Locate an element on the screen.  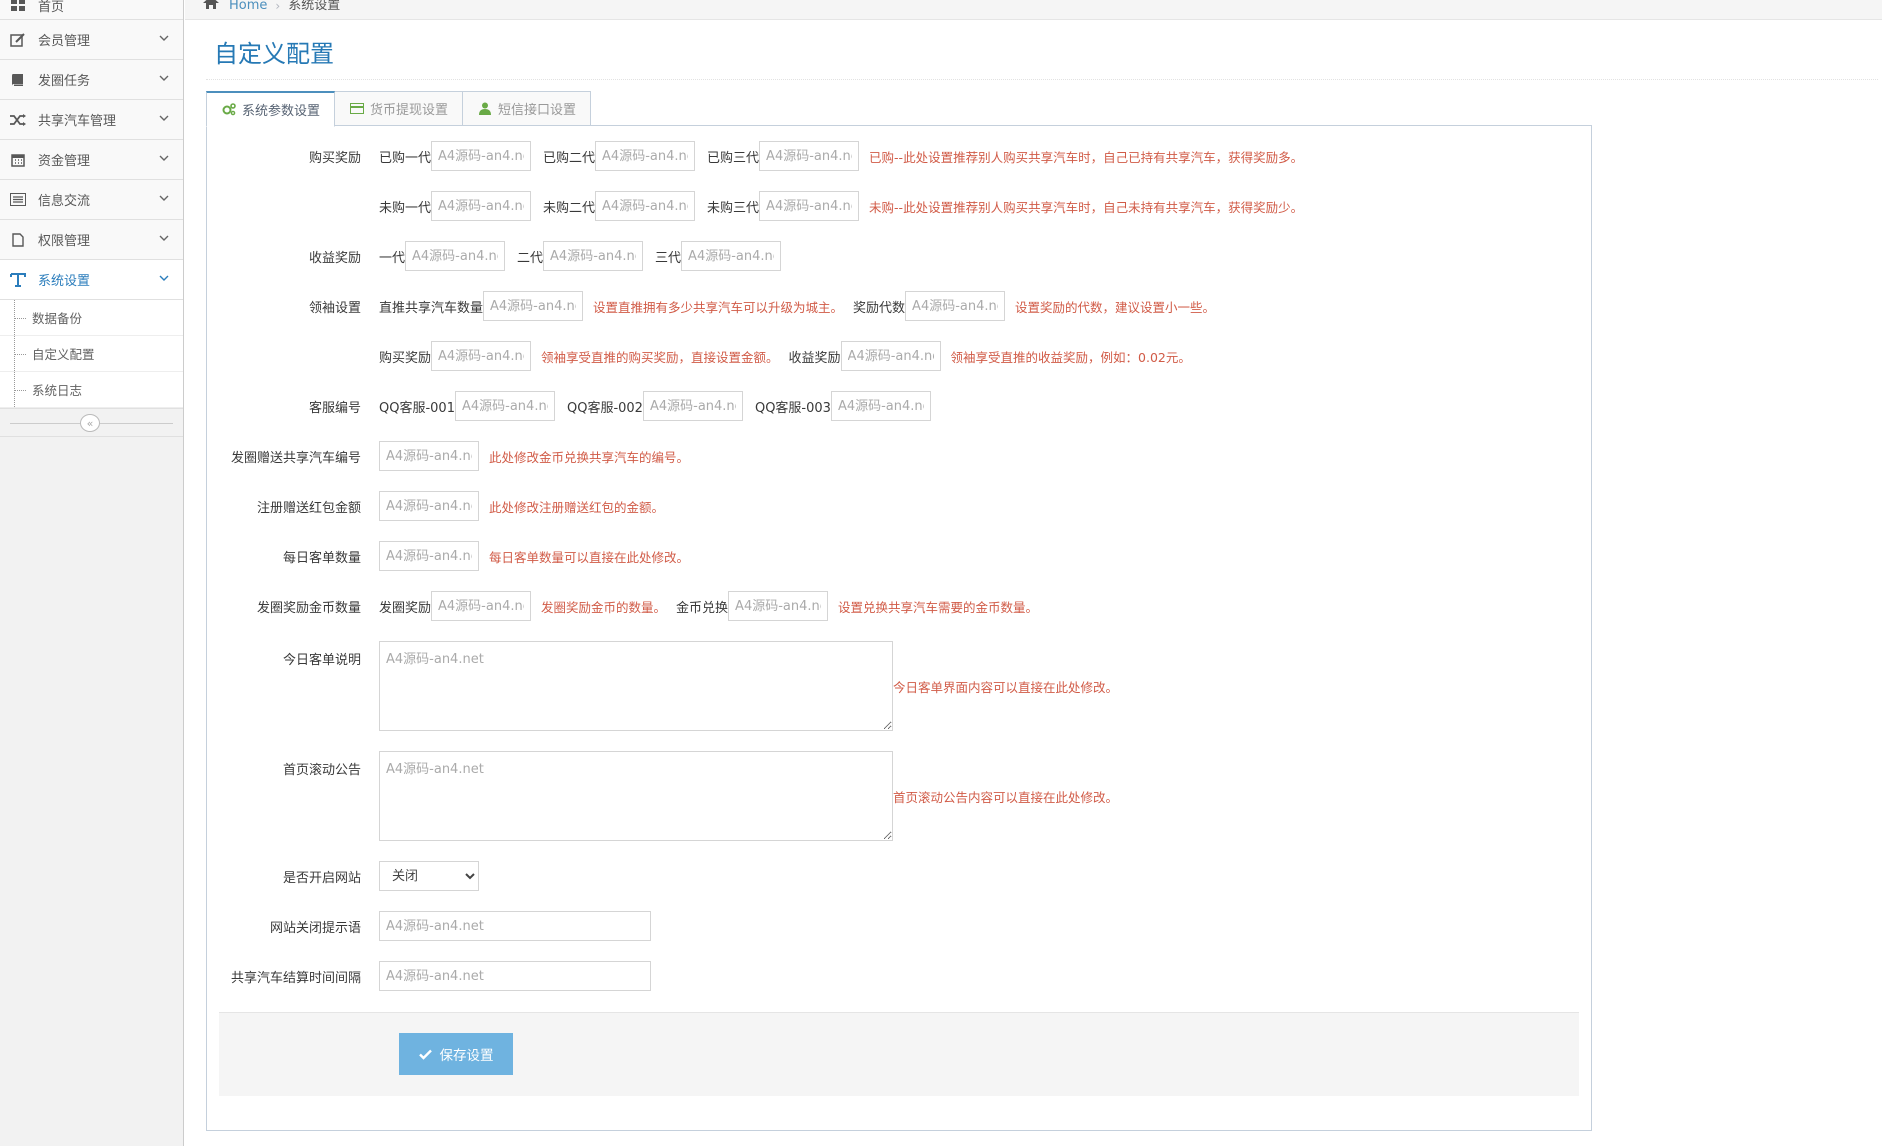
leader-reward-gen-input is located at coordinates (955, 306).